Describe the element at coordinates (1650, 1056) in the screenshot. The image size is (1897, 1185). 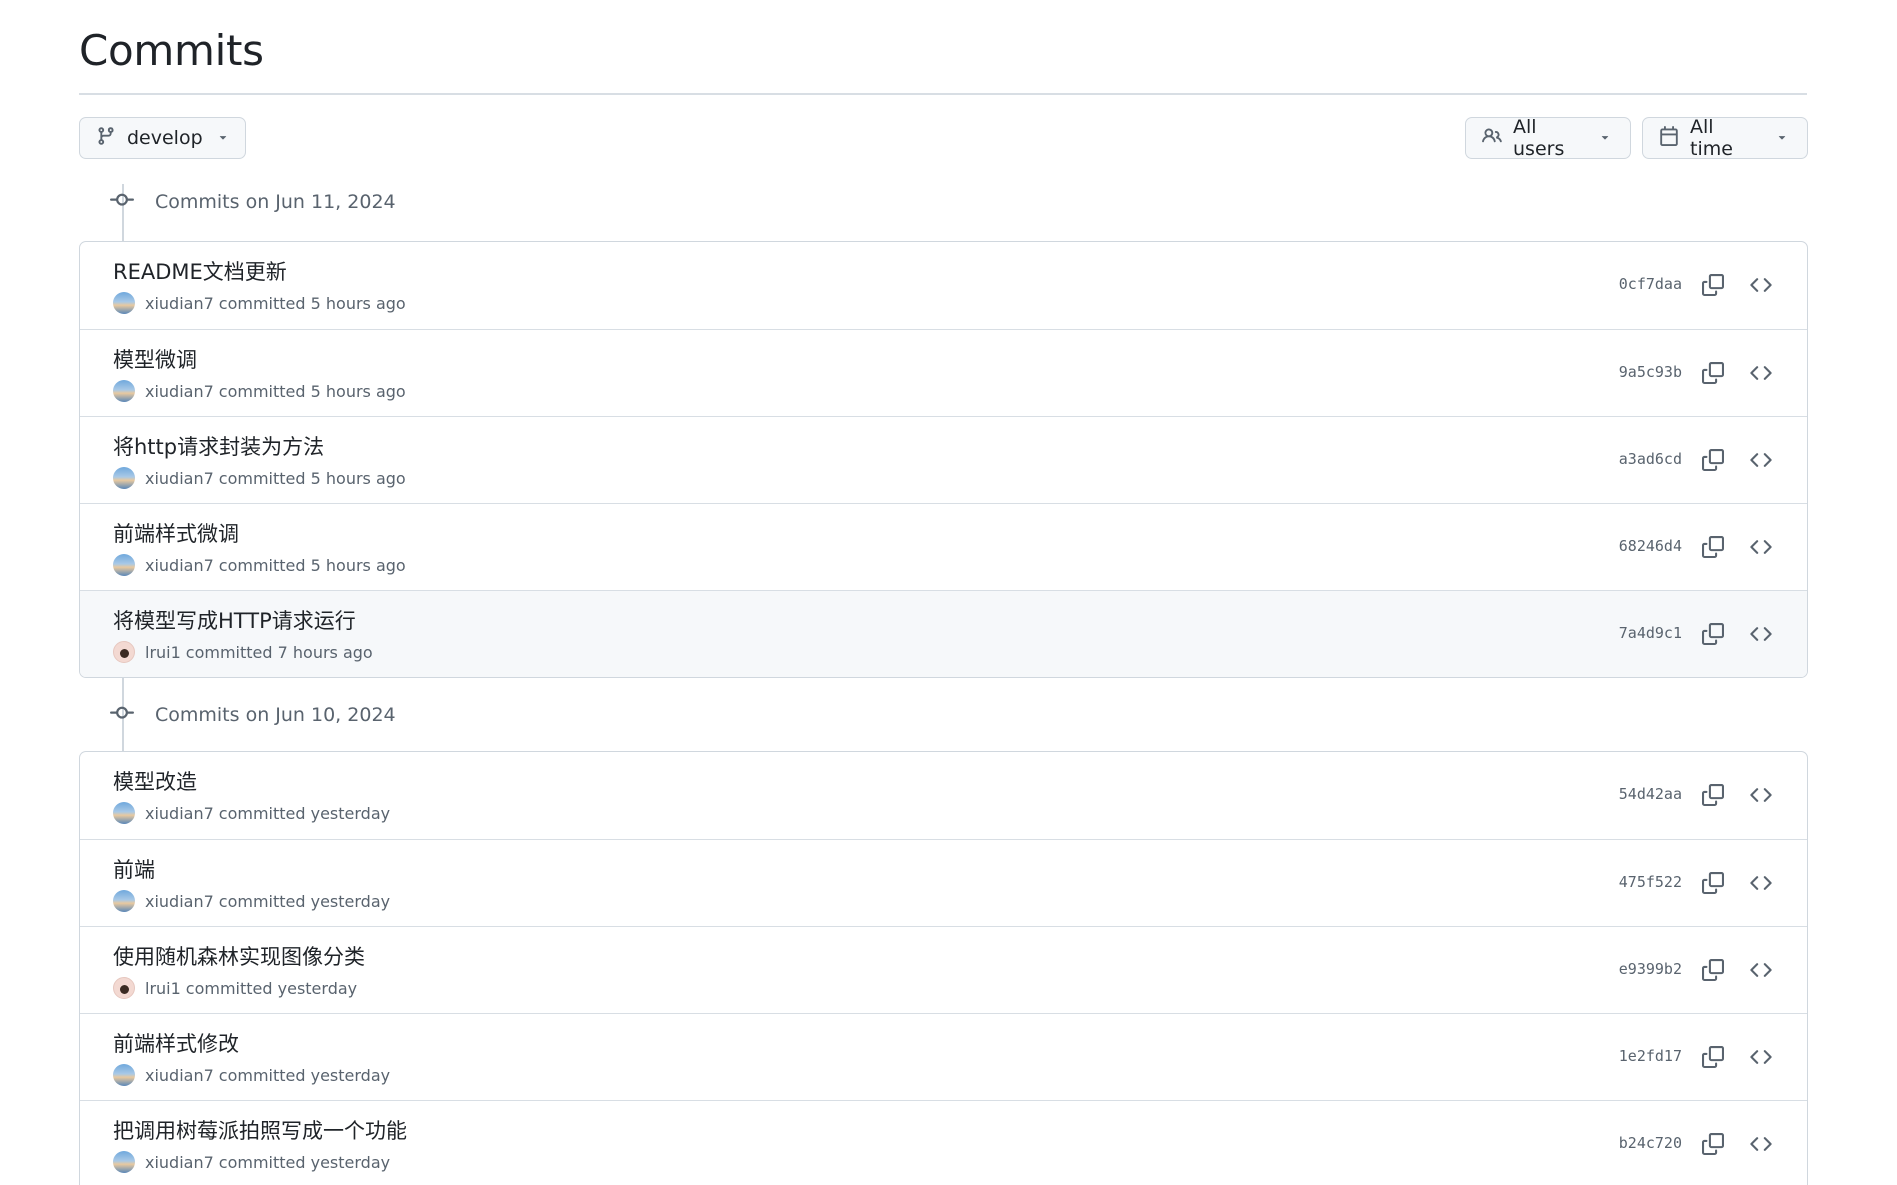
I see `commit-sha-link: 1e2fd17` at that location.